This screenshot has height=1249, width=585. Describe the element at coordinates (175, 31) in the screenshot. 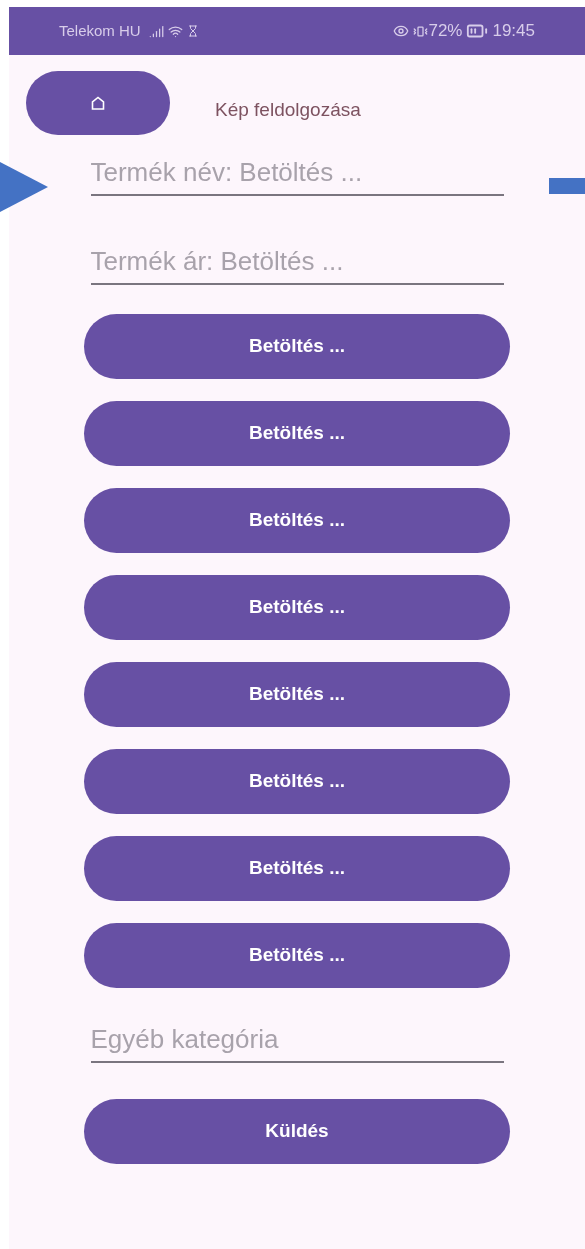

I see `wifi-icon` at that location.